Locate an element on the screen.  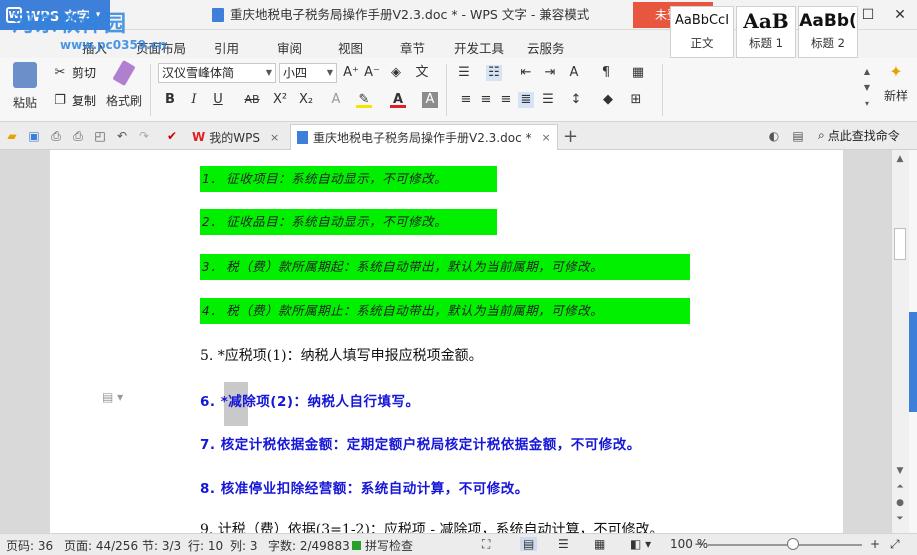
status-word-count: 字数: 2/49883 is located at coordinates (309, 545).